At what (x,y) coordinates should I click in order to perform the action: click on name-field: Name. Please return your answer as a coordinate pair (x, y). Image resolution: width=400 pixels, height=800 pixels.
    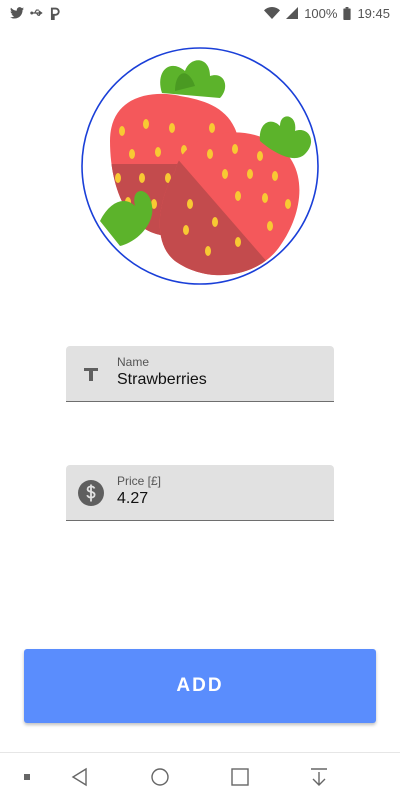
    Looking at the image, I should click on (200, 374).